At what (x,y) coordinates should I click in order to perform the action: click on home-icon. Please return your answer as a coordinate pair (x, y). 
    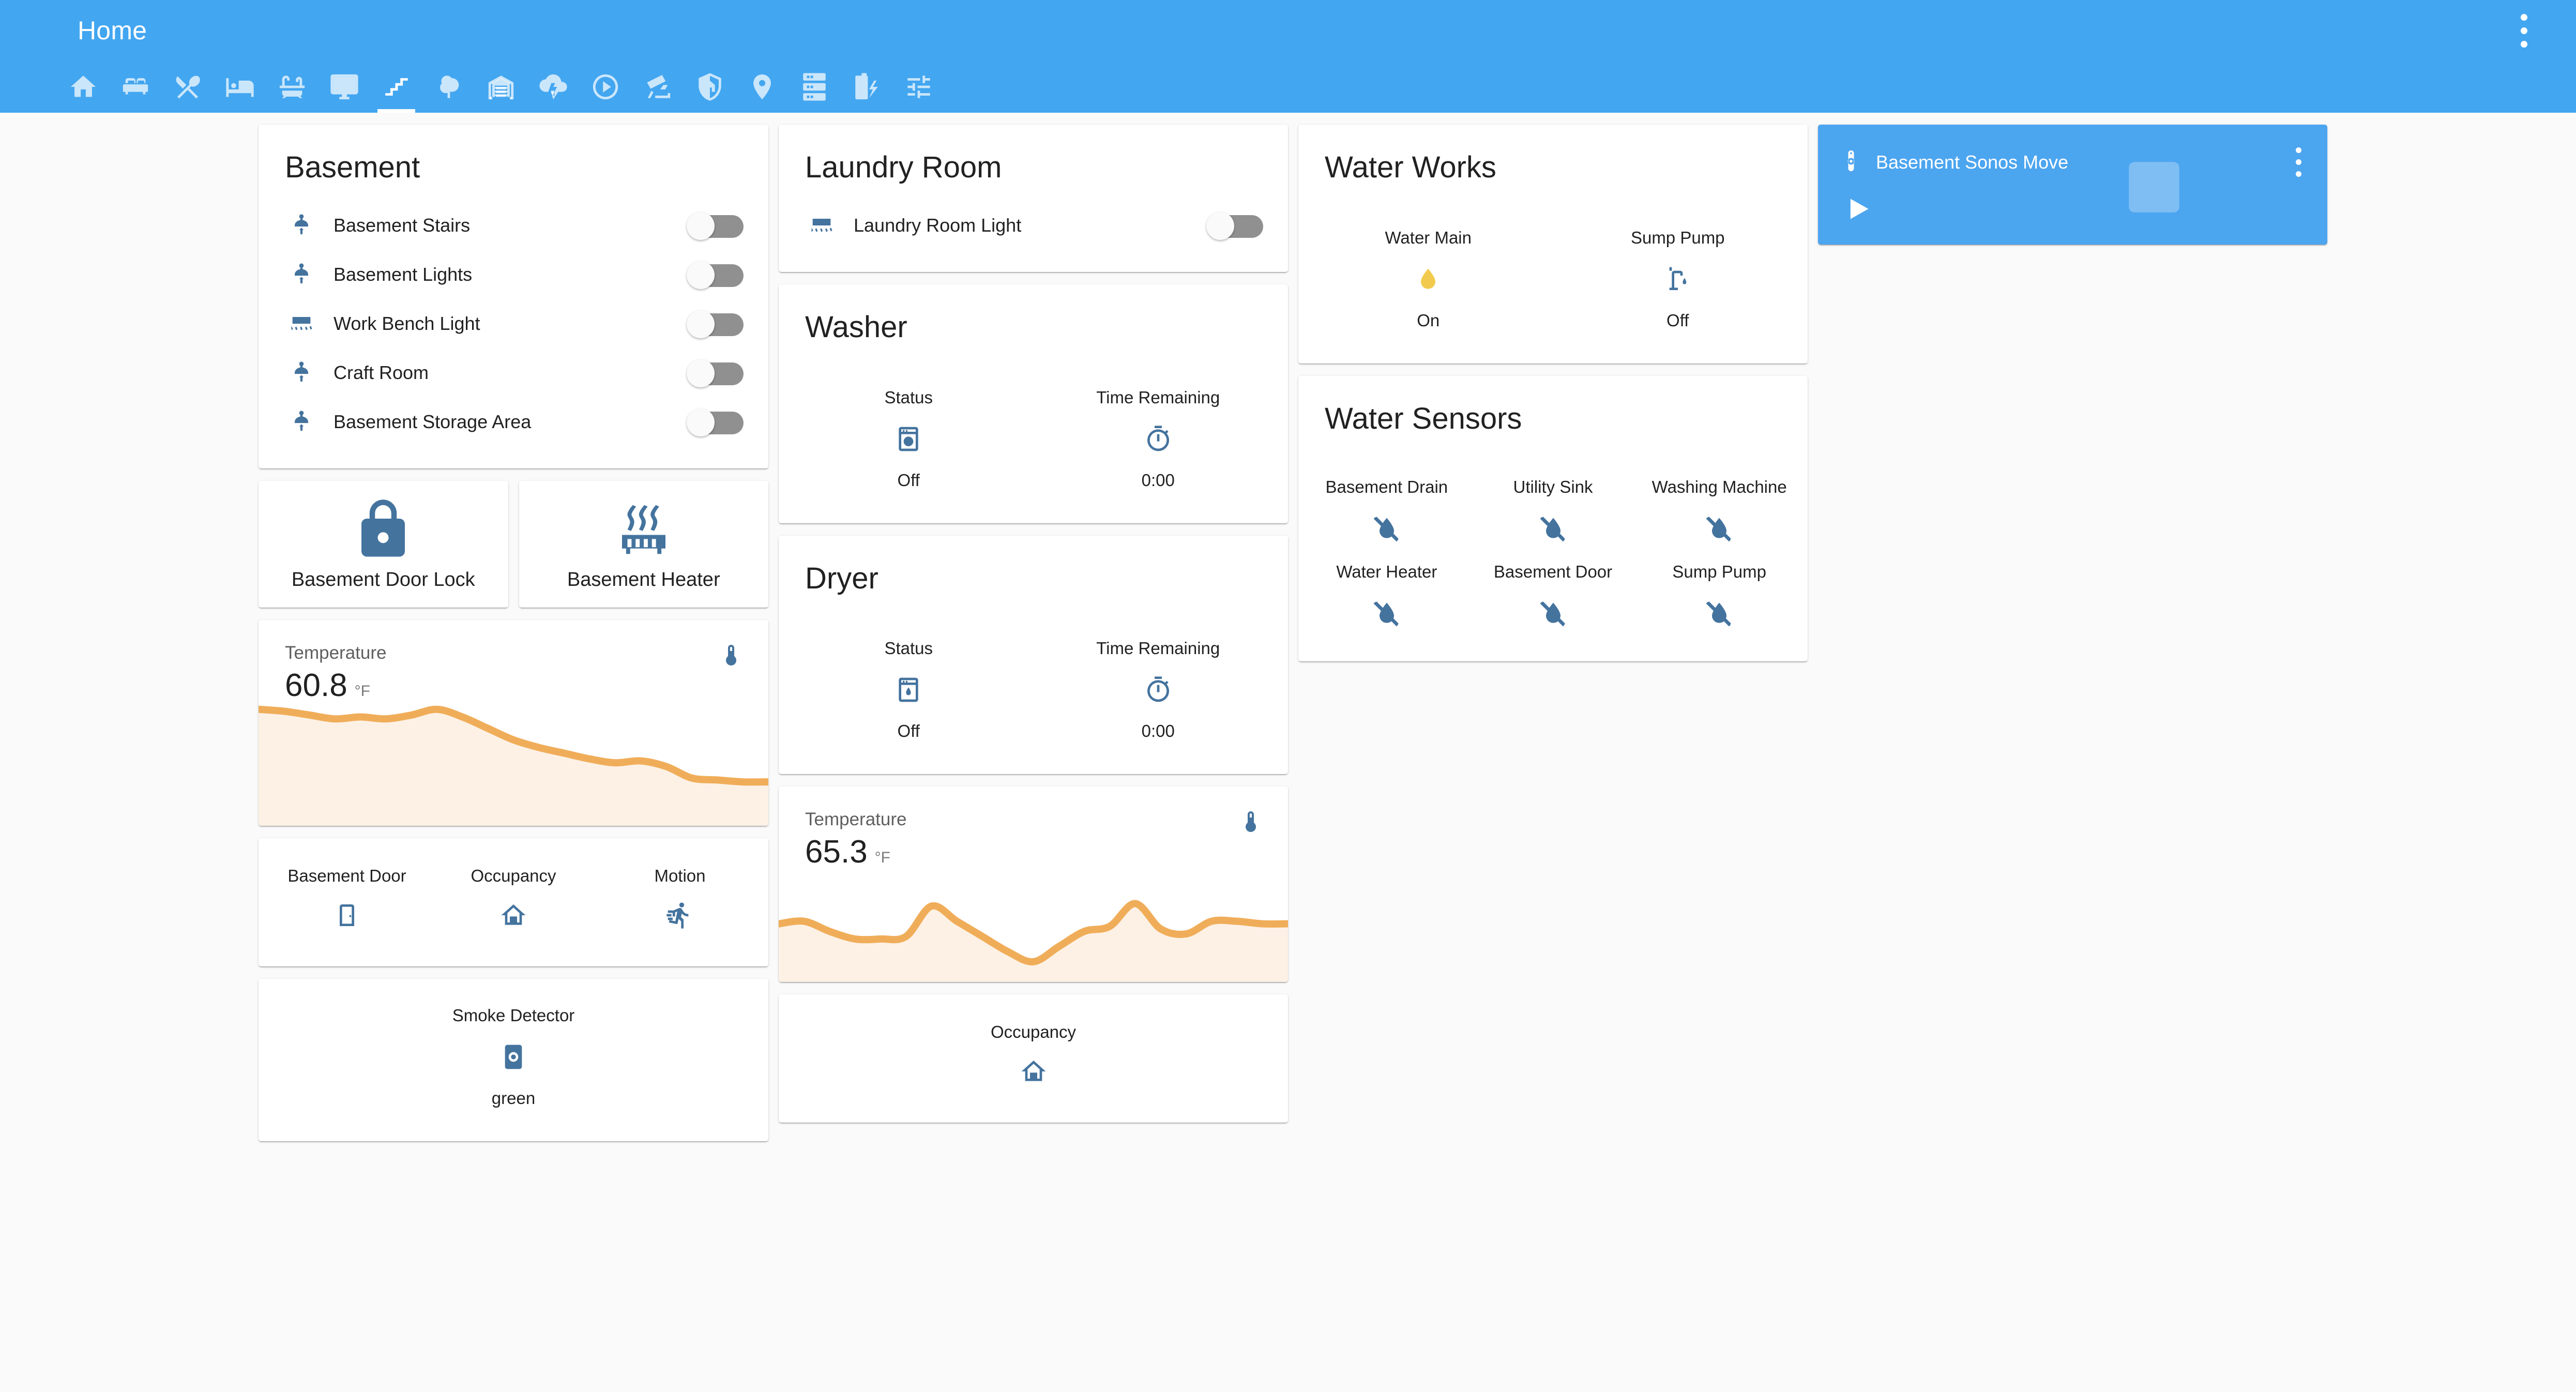
    Looking at the image, I should click on (83, 87).